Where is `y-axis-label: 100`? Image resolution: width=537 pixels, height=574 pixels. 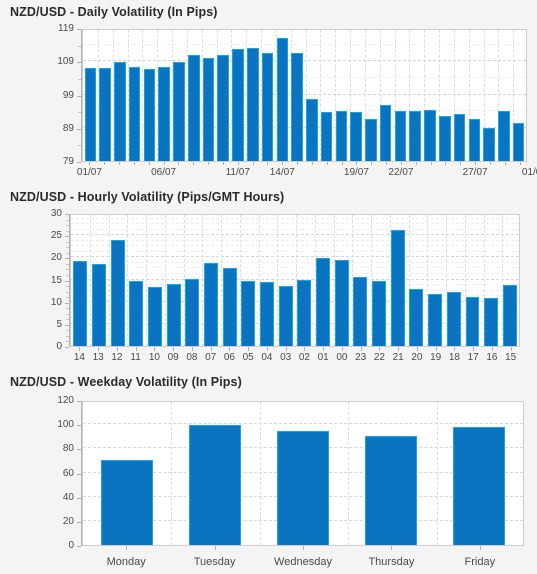
y-axis-label: 100 is located at coordinates (65, 425).